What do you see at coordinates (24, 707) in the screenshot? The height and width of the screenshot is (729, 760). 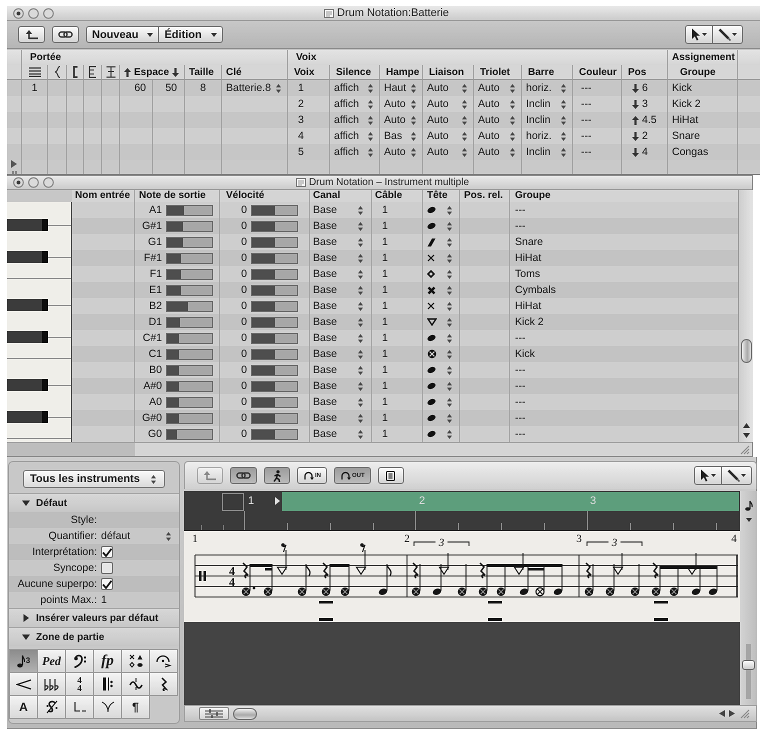 I see `palette-button: A` at bounding box center [24, 707].